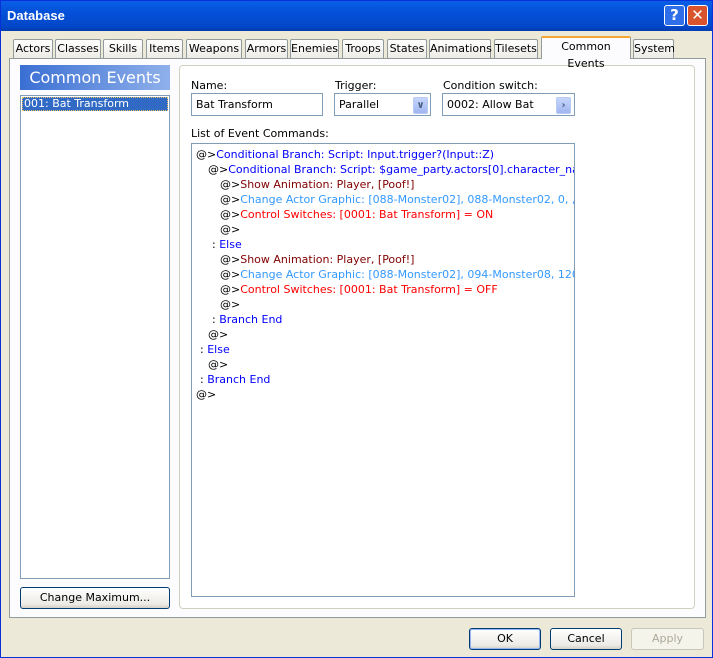 Image resolution: width=713 pixels, height=658 pixels. I want to click on tab-weapons: Weapons, so click(214, 48).